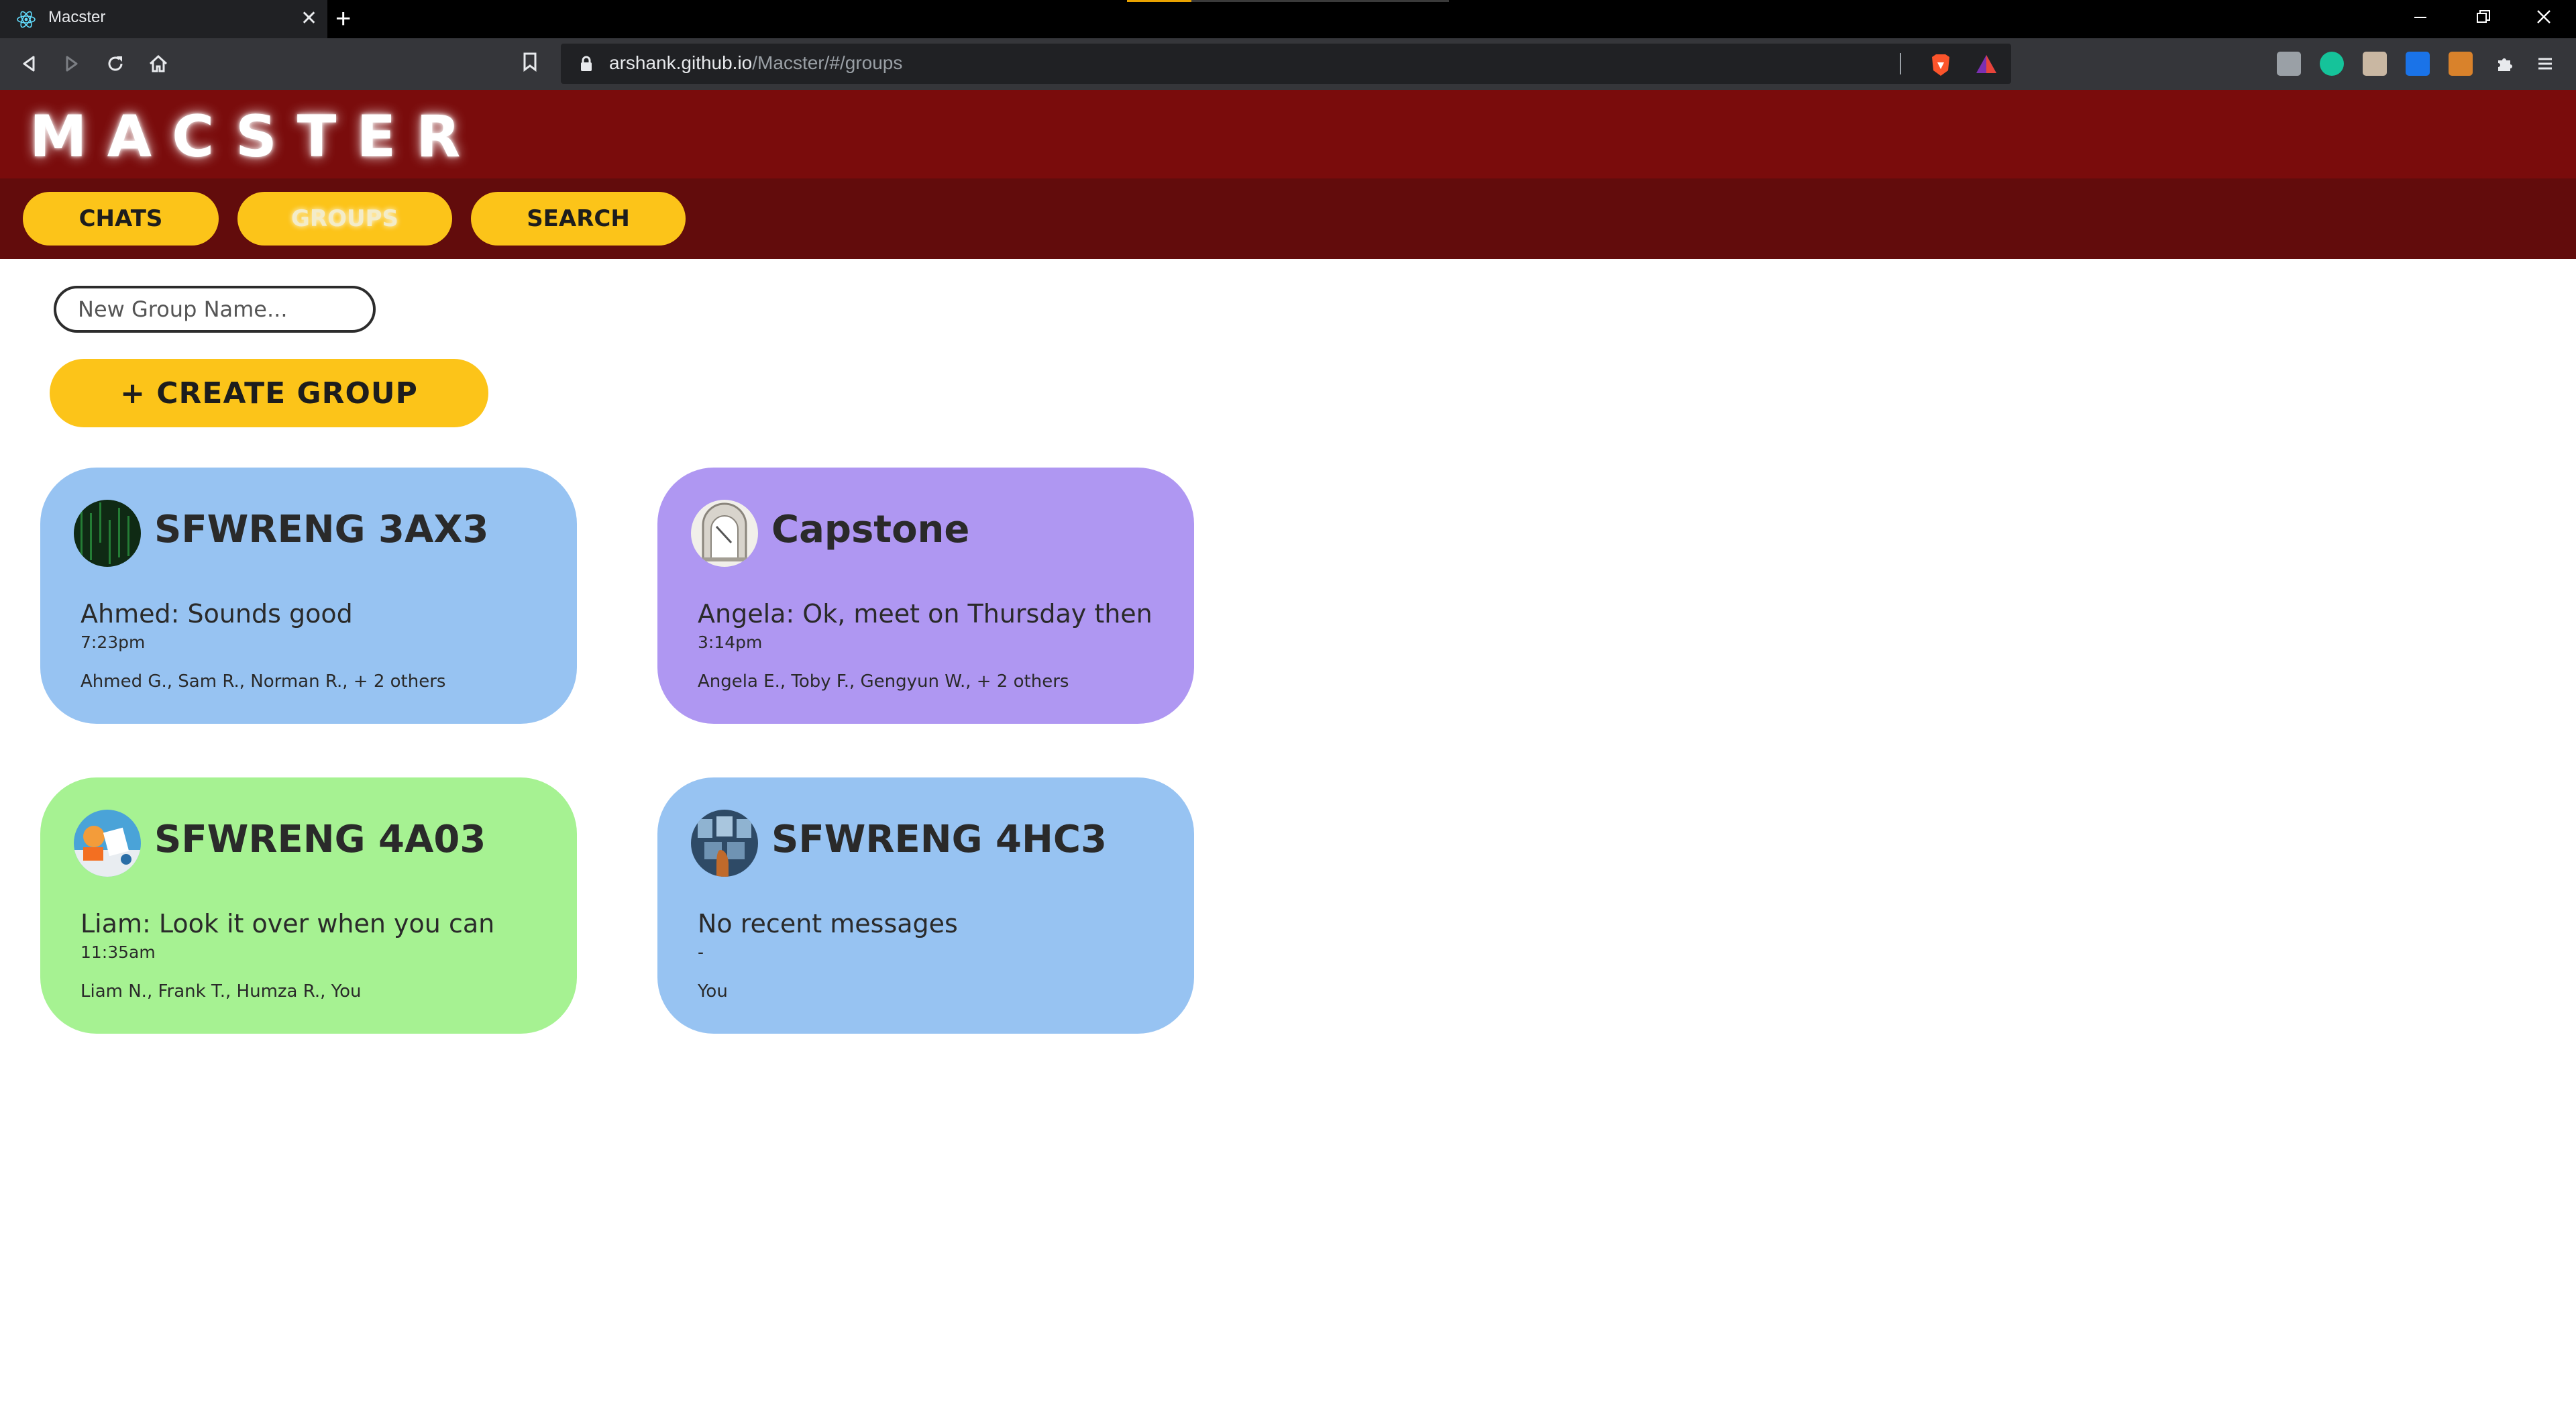 This screenshot has height=1406, width=2576. Describe the element at coordinates (77, 17) in the screenshot. I see `tab-title: Macster` at that location.